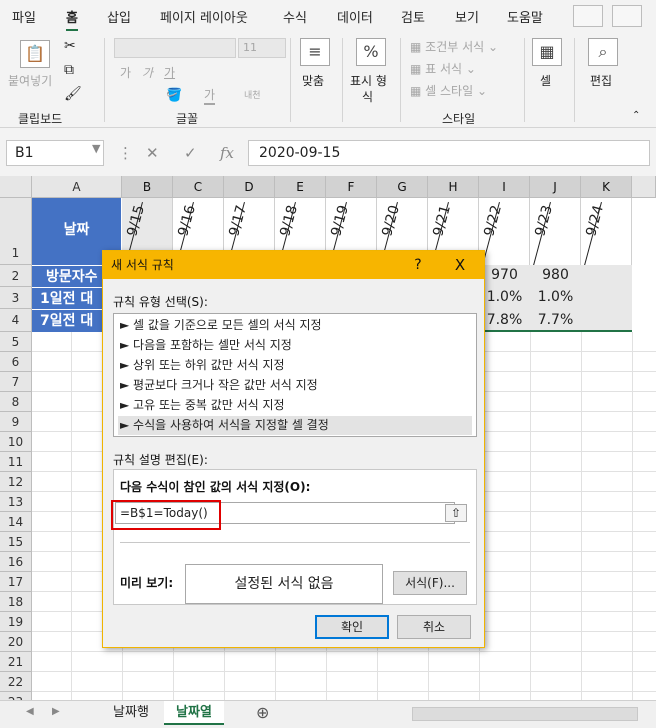 This screenshot has width=656, height=728. What do you see at coordinates (30, 711) in the screenshot?
I see `scroll-left-icon: ◀` at bounding box center [30, 711].